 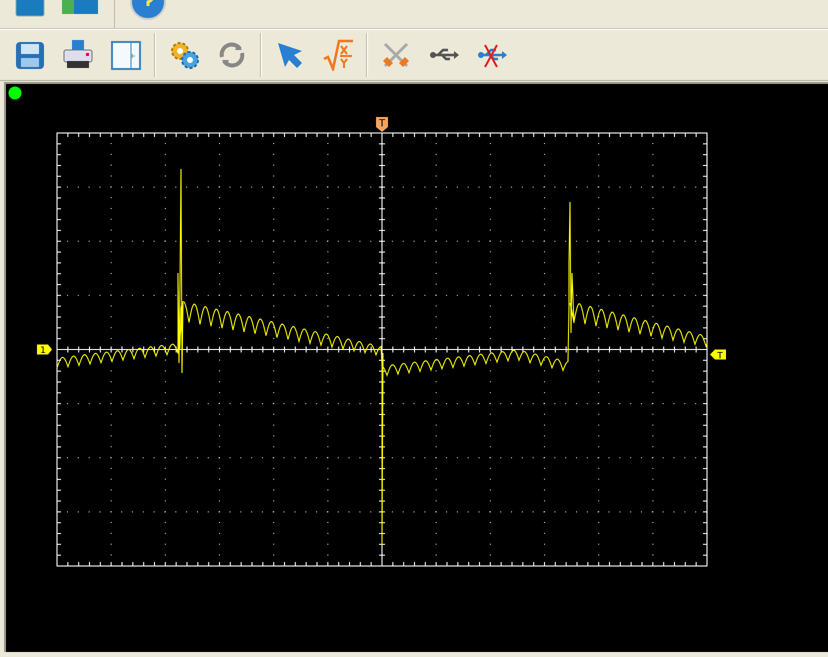 I want to click on gears-icon, so click(x=184, y=55).